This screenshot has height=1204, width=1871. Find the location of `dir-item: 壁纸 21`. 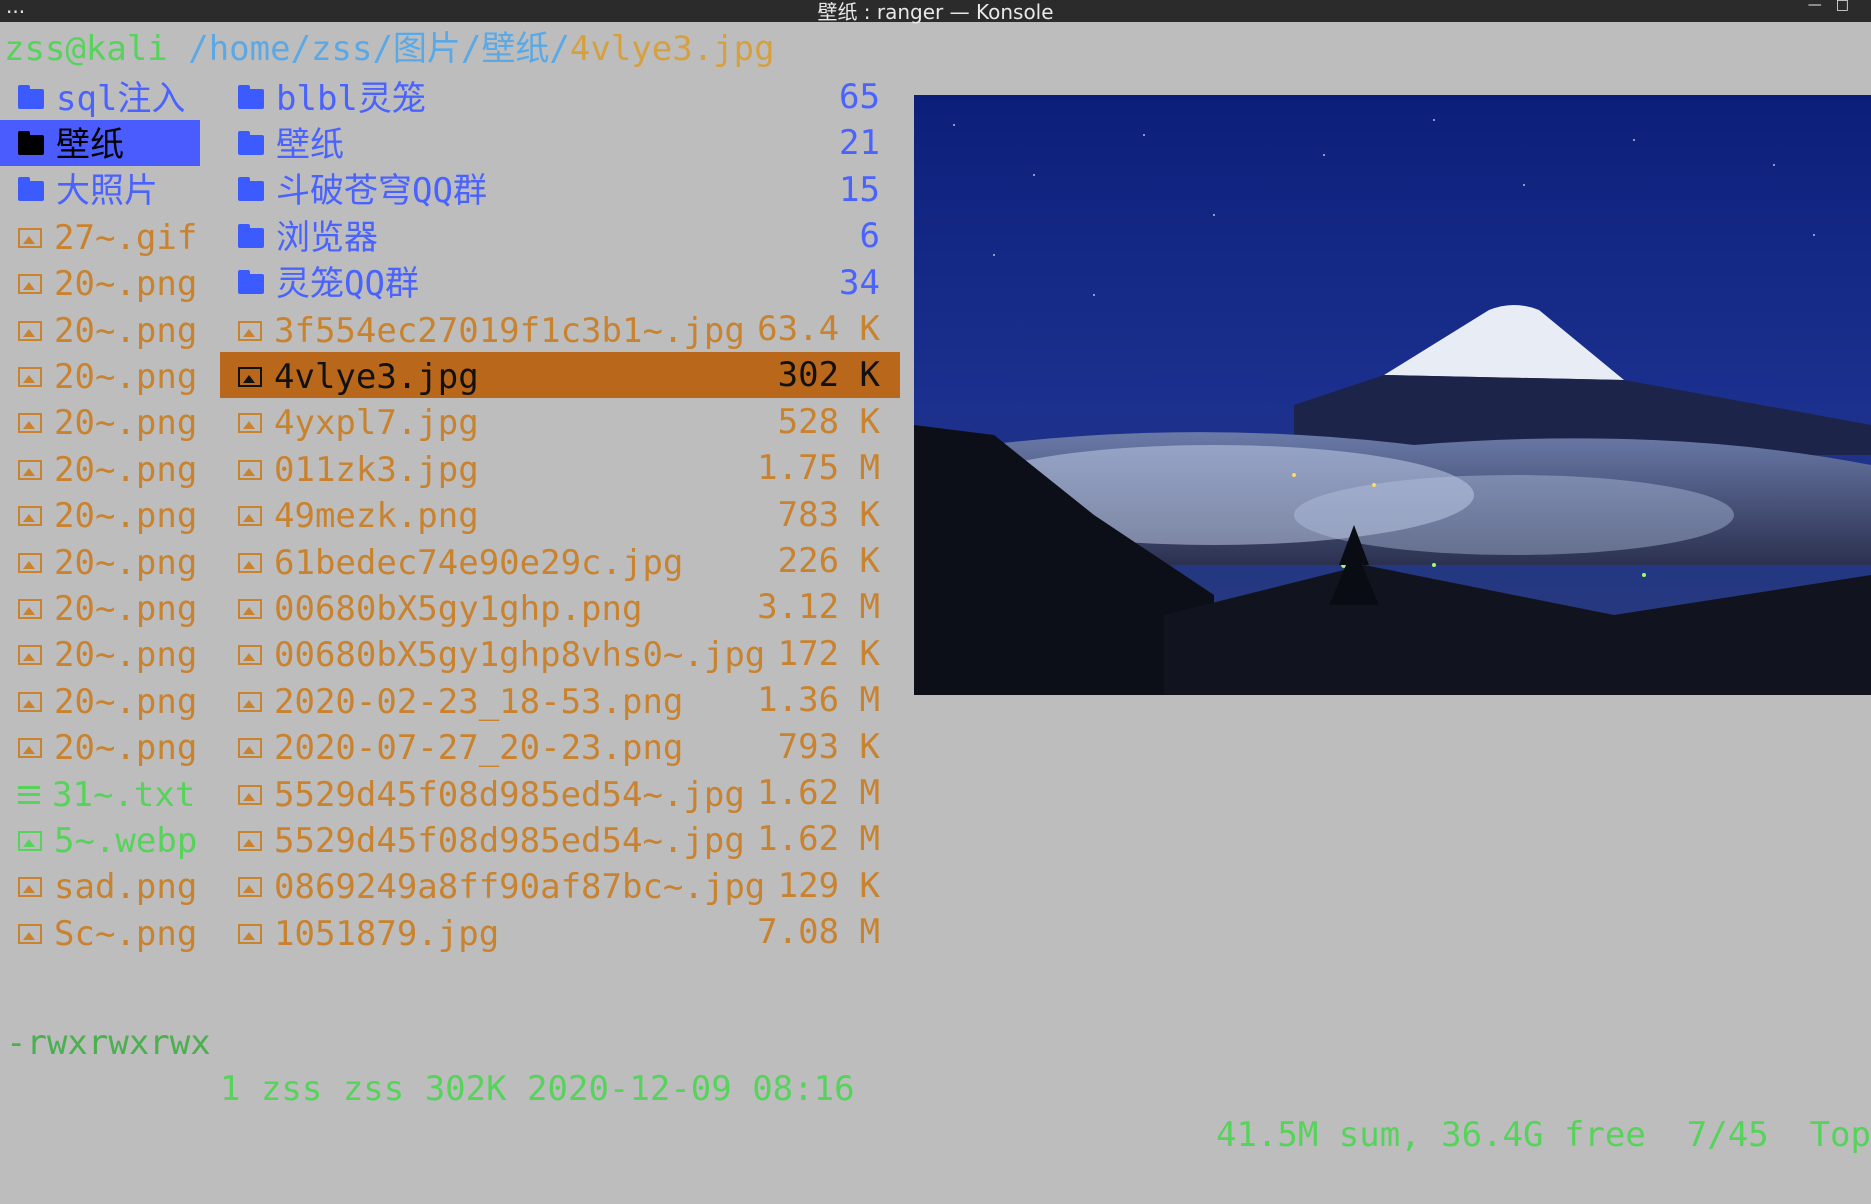

dir-item: 壁纸 21 is located at coordinates (560, 143).